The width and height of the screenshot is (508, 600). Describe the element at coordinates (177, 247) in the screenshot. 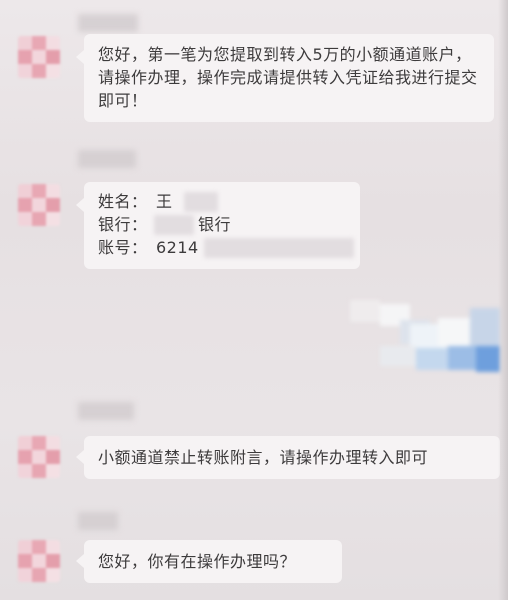

I see `account-number-value: 6214` at that location.